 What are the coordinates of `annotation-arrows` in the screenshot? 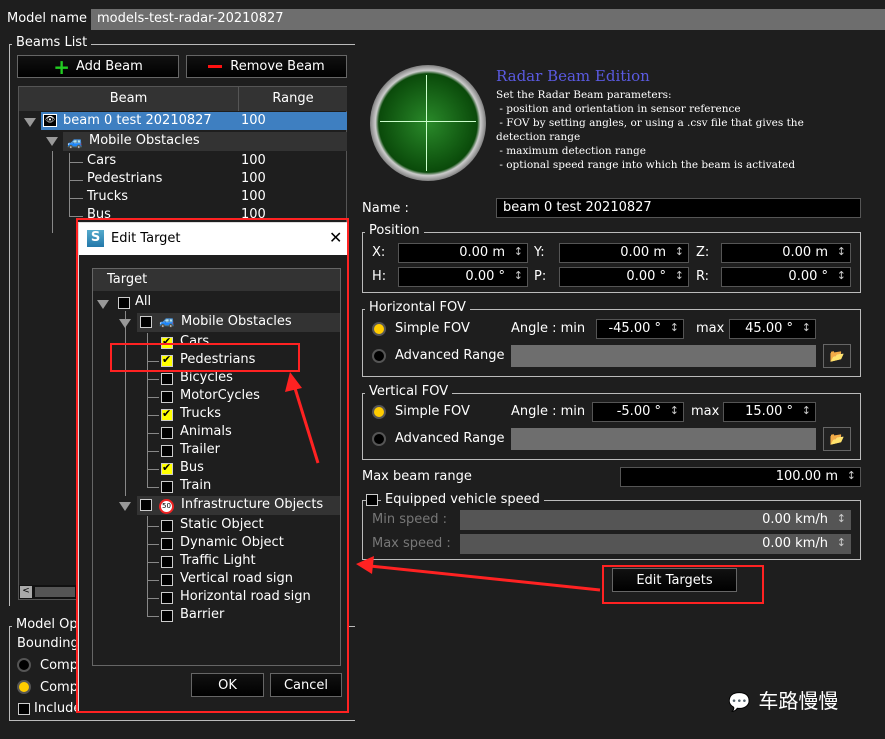 It's located at (443, 482).